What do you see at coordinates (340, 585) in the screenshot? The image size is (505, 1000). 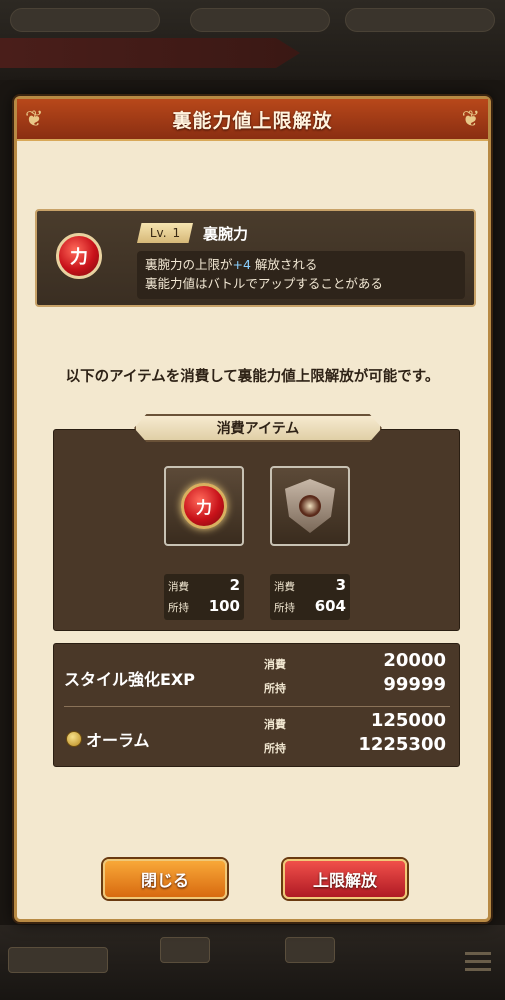 I see `consume-value: 3` at bounding box center [340, 585].